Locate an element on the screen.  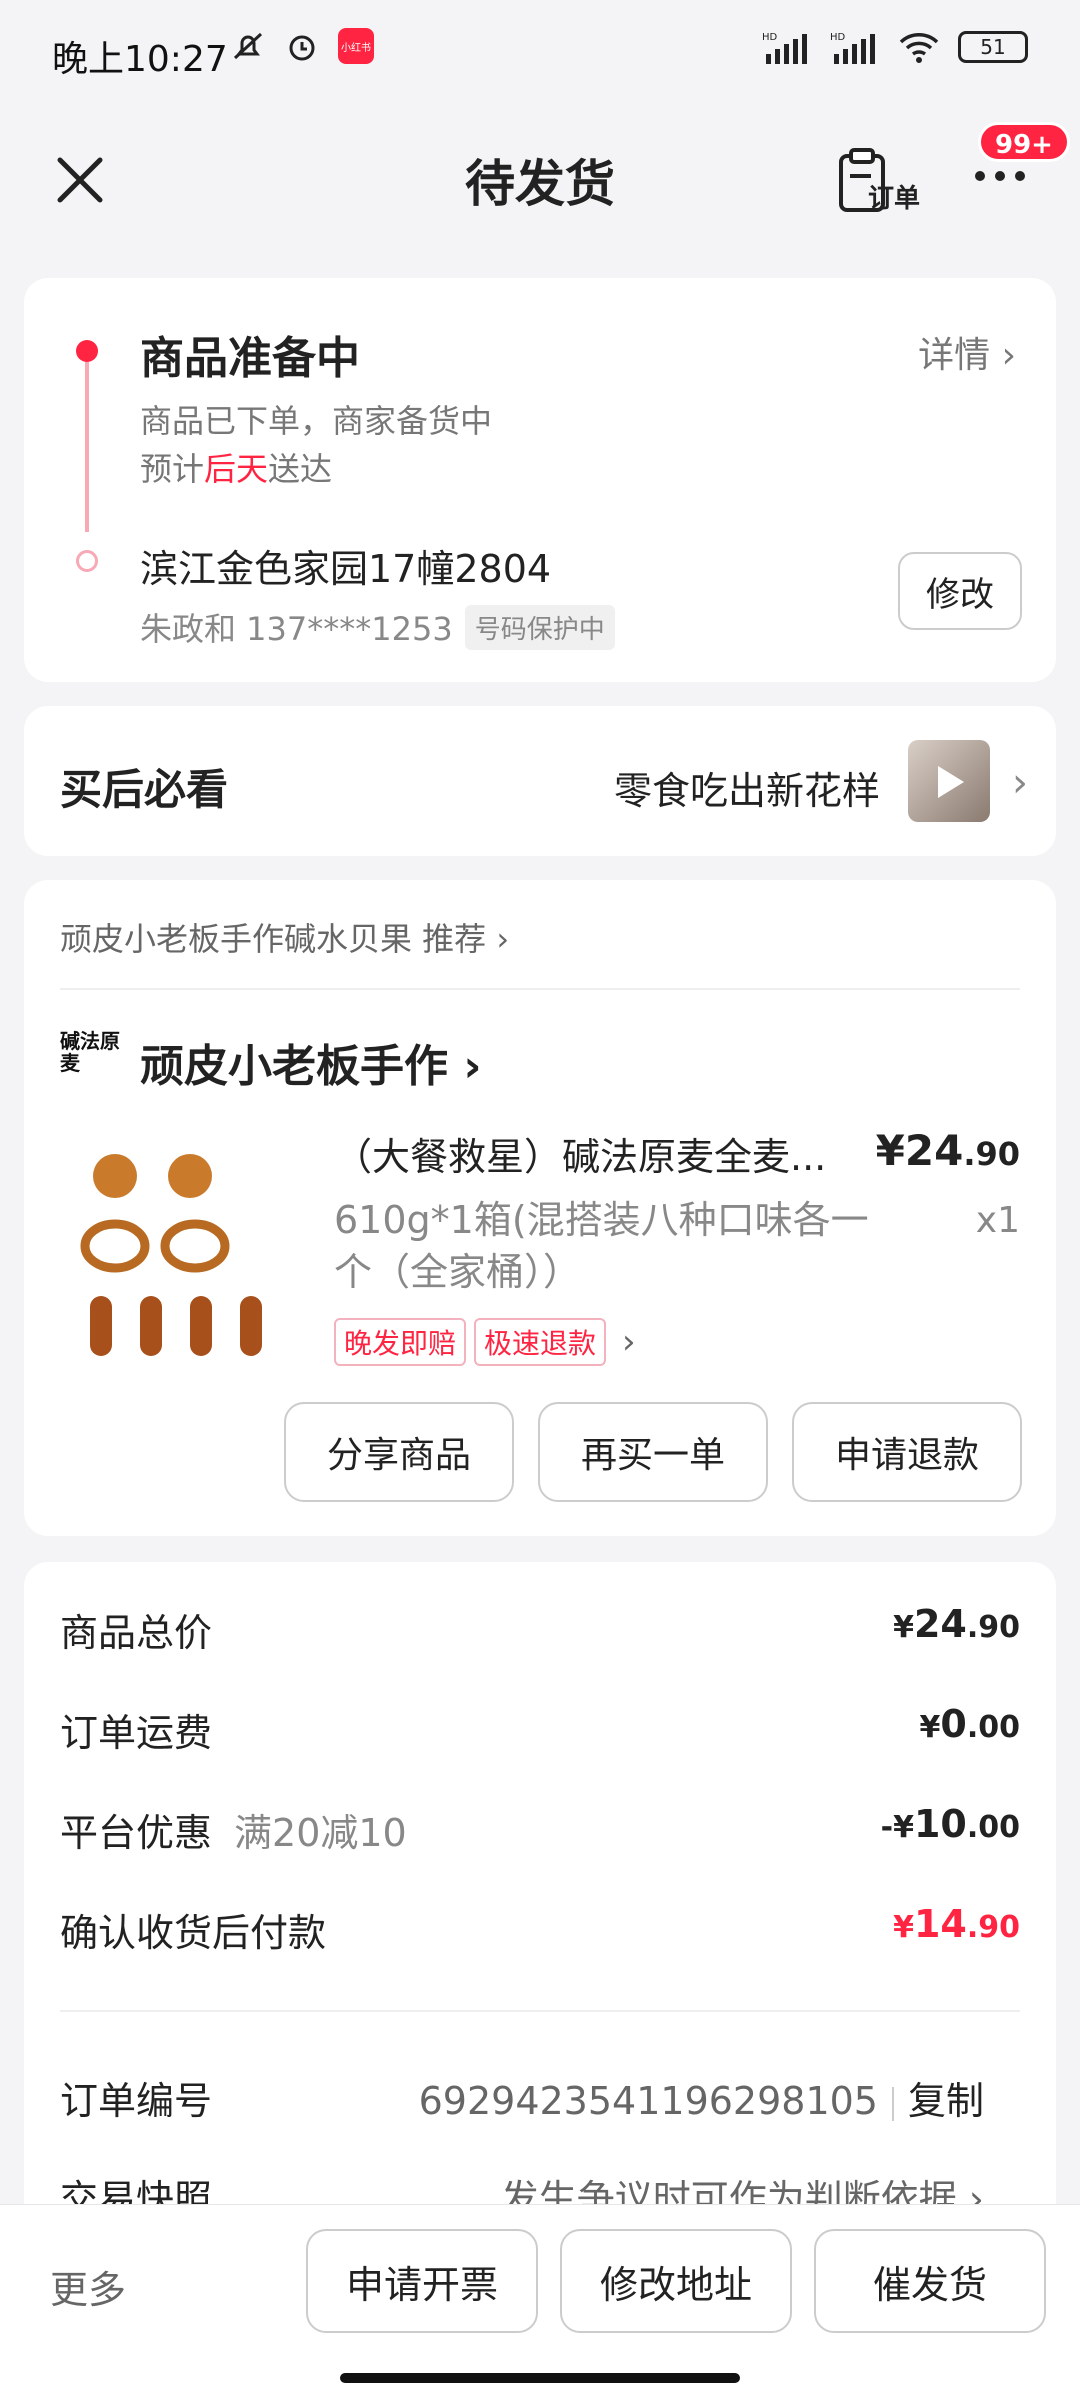
product-price: ¥24.90 is located at coordinates (948, 1150).